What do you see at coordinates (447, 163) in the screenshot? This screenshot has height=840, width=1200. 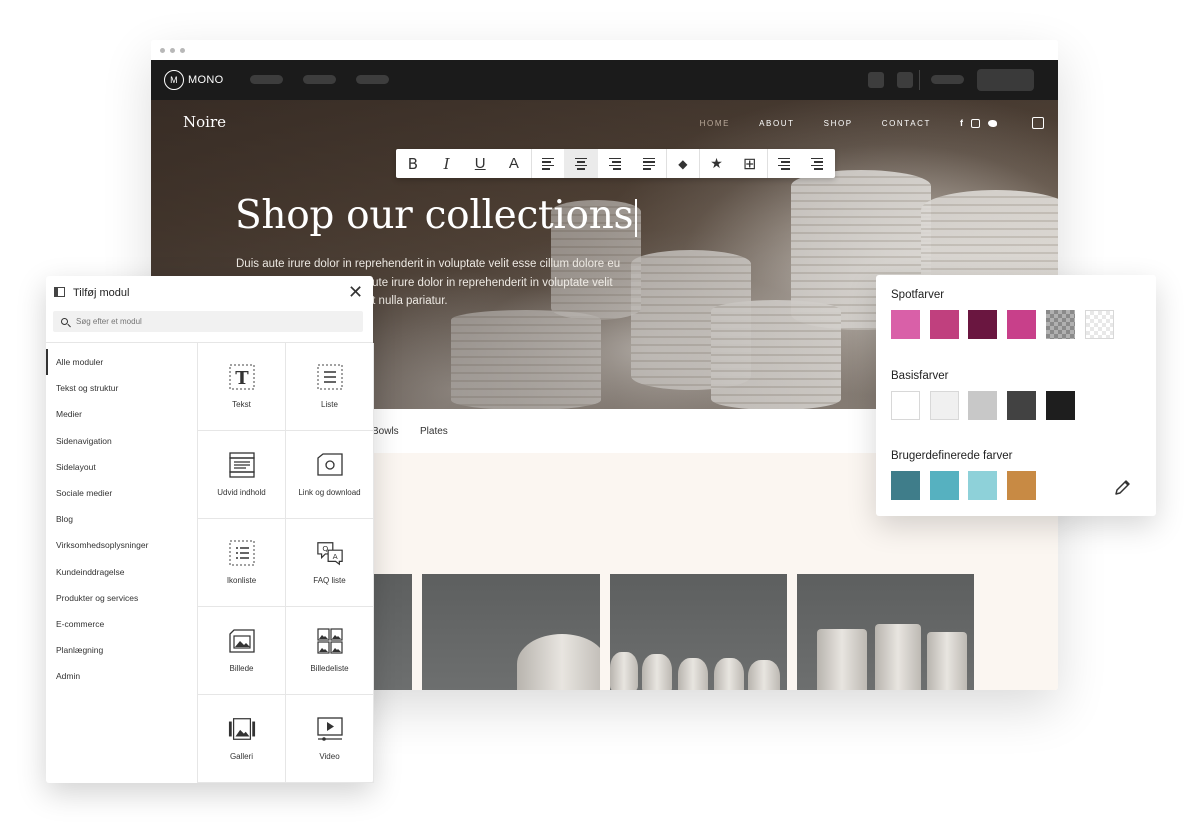 I see `italic-button: I` at bounding box center [447, 163].